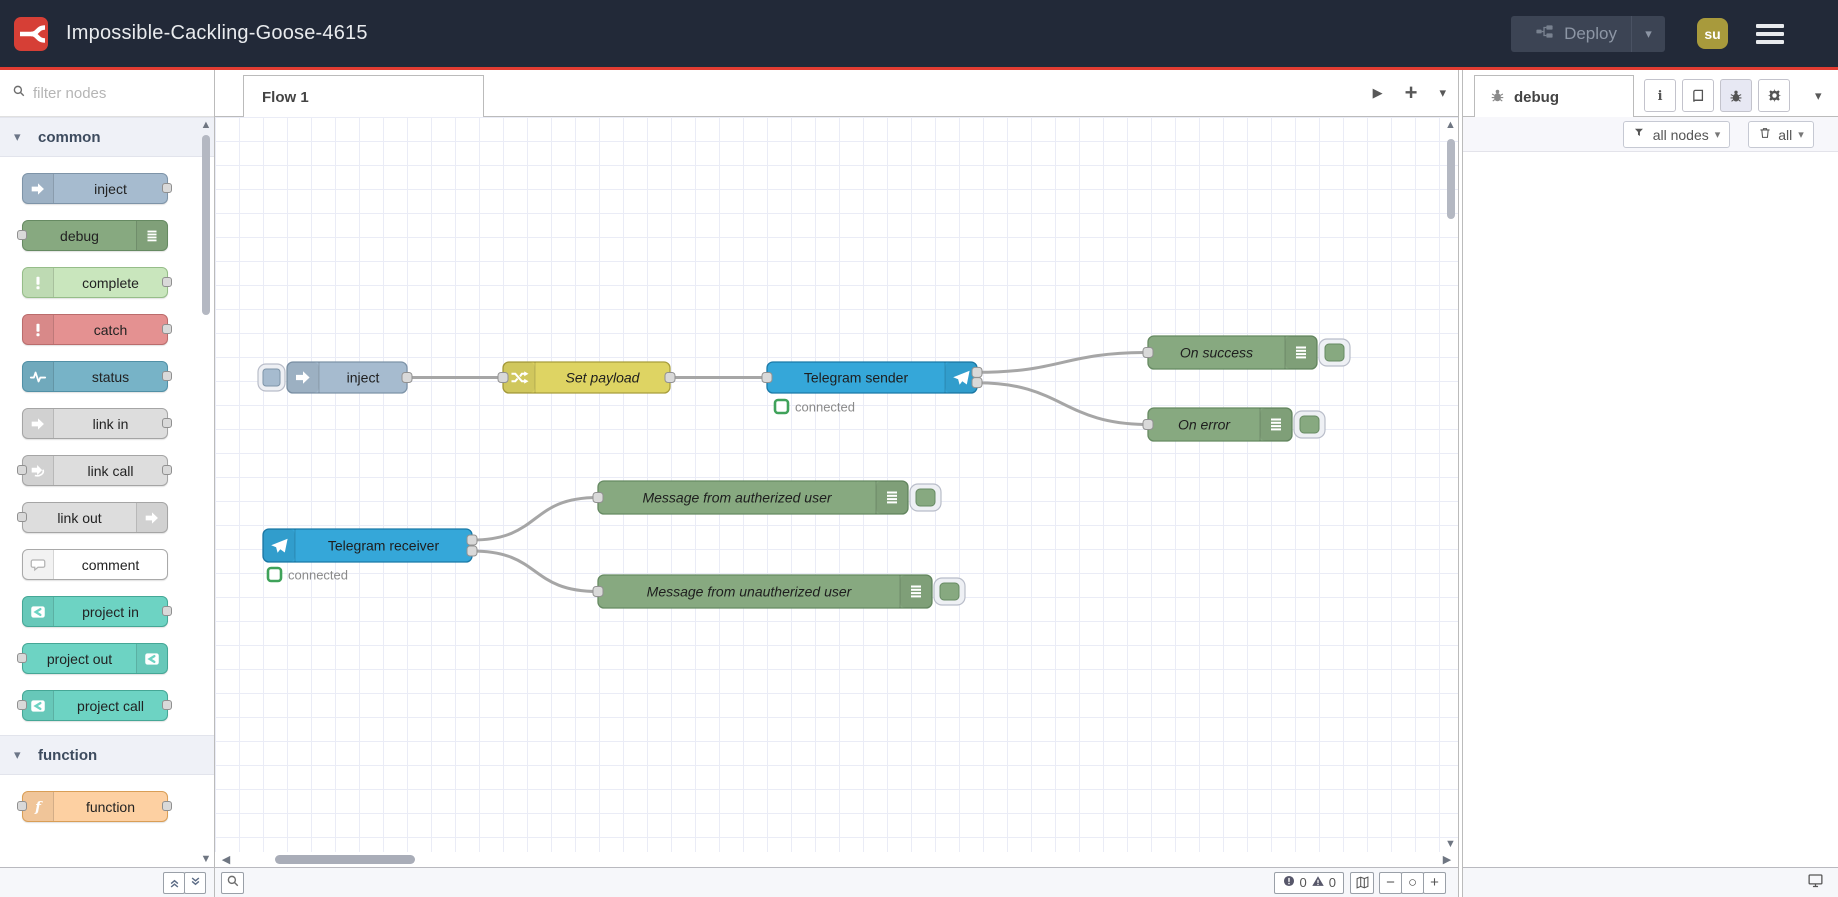 The height and width of the screenshot is (897, 1838). Describe the element at coordinates (107, 188) in the screenshot. I see `palette-node-inject: inject` at that location.